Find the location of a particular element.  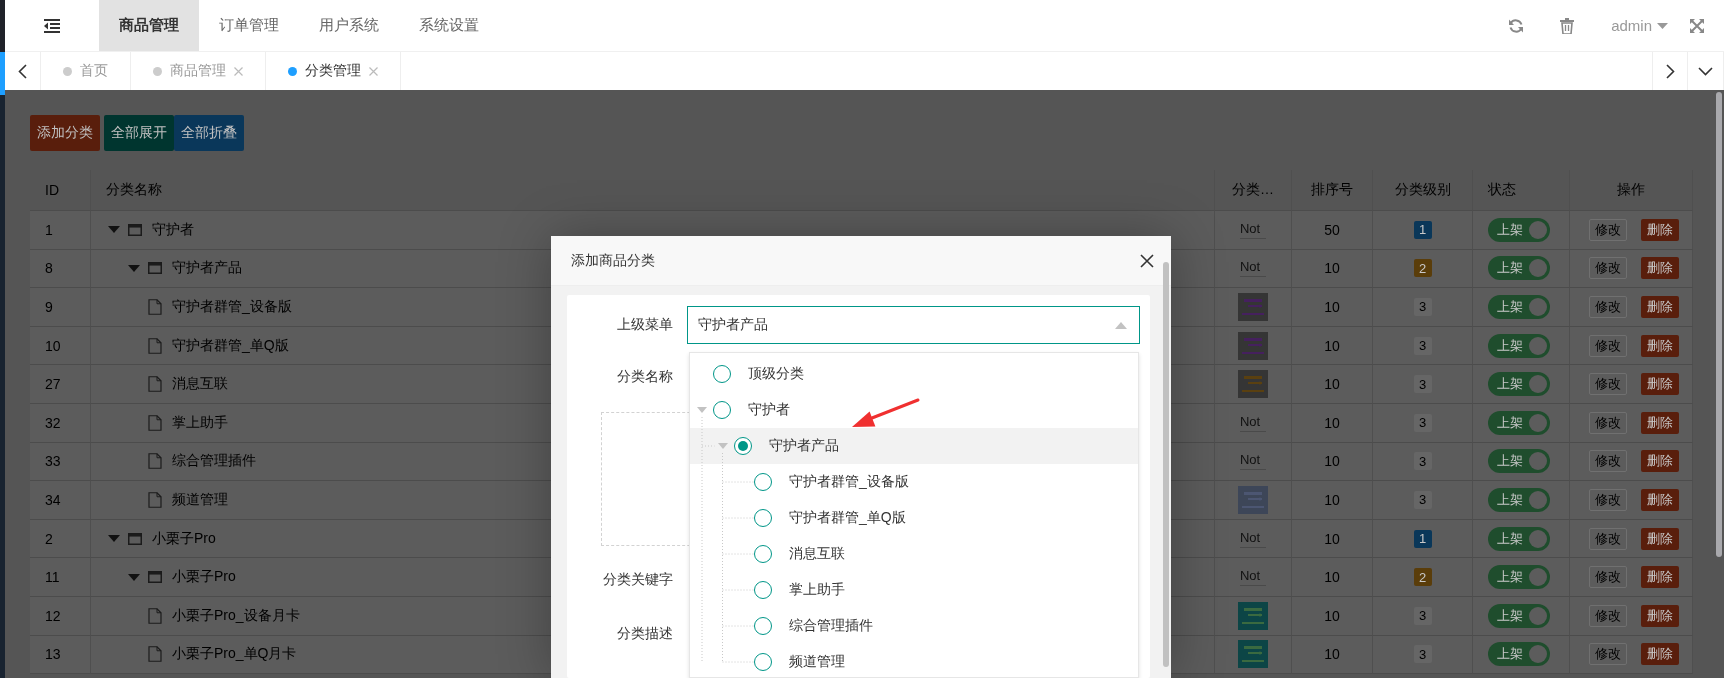

table-cell: 9 is located at coordinates (60, 307).